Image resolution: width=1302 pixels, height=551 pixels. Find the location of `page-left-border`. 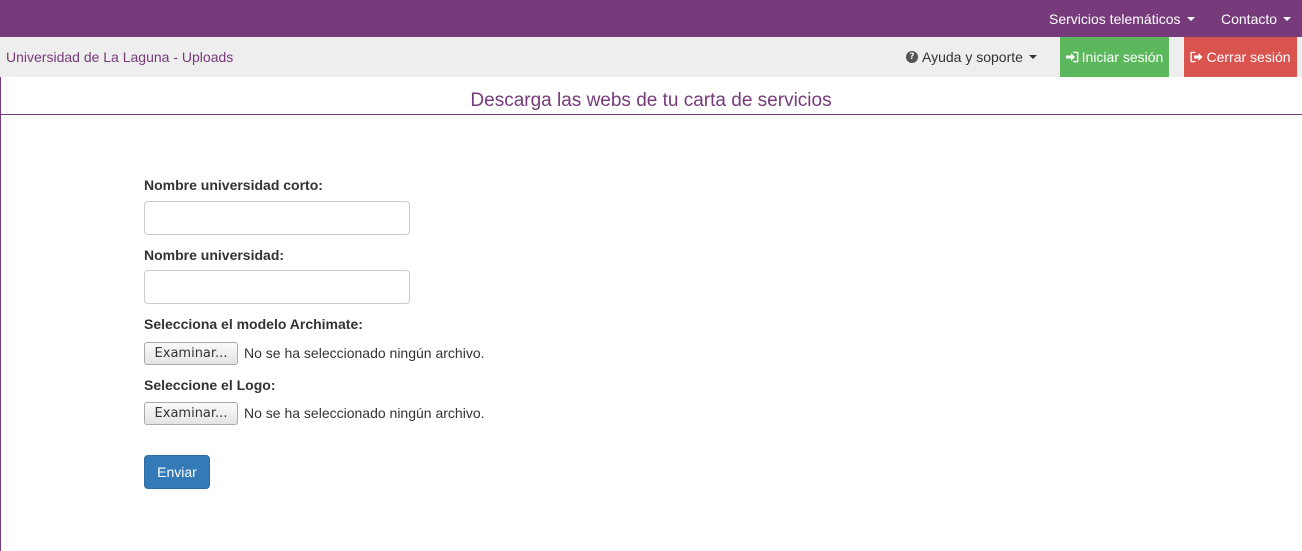

page-left-border is located at coordinates (0, 314).